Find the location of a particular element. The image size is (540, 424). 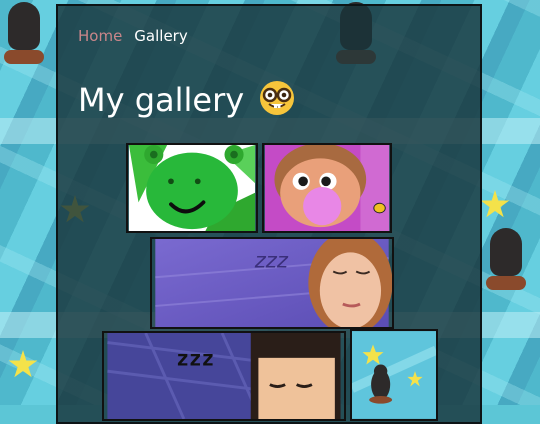

breadcrumb-home-link: Home is located at coordinates (100, 36).